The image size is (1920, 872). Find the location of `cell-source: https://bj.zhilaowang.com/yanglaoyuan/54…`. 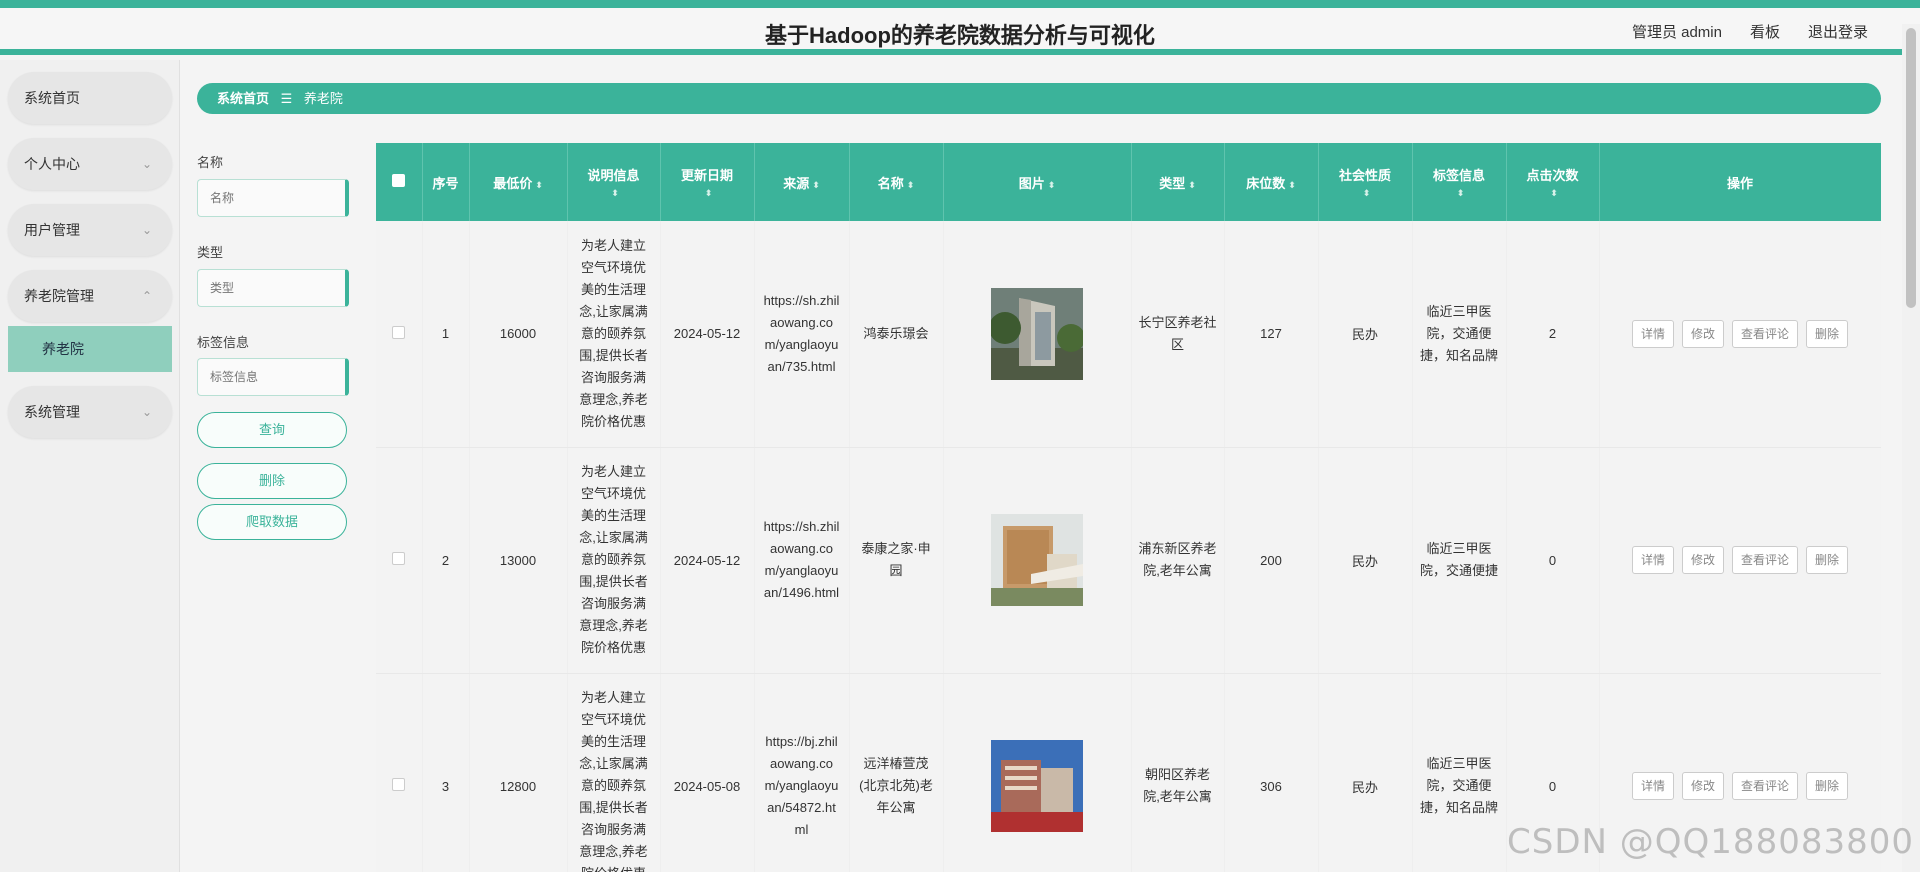

cell-source: https://bj.zhilaowang.com/yanglaoyuan/54… is located at coordinates (801, 785).